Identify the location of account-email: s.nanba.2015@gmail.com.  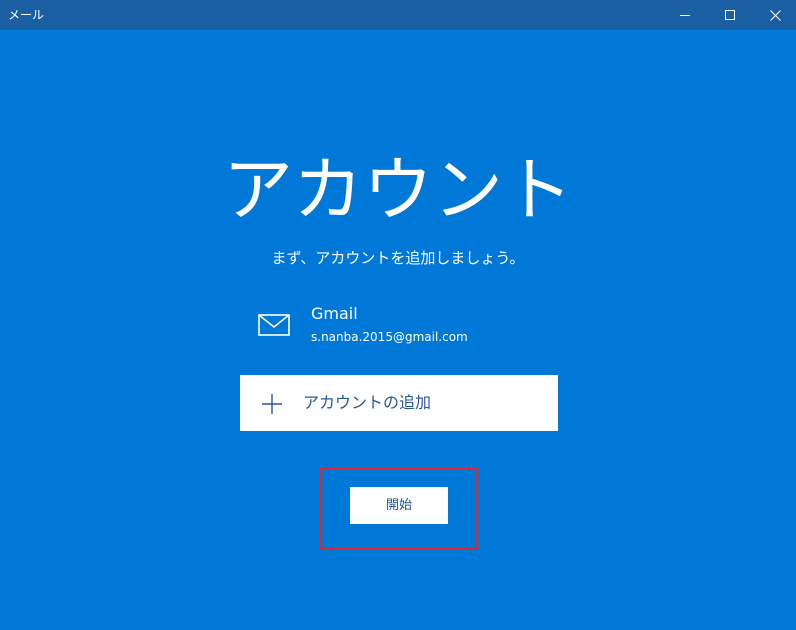
(389, 337).